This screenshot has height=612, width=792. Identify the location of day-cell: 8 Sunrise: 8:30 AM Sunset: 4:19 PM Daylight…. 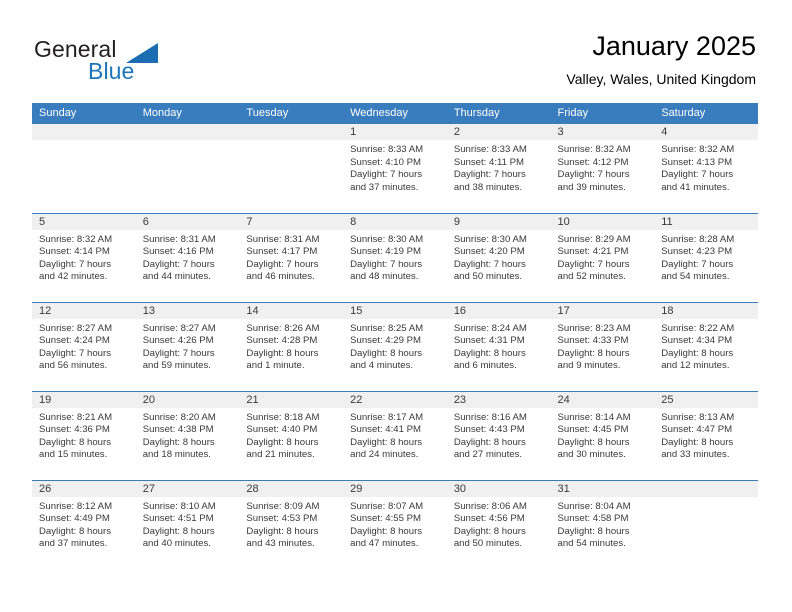
(395, 257).